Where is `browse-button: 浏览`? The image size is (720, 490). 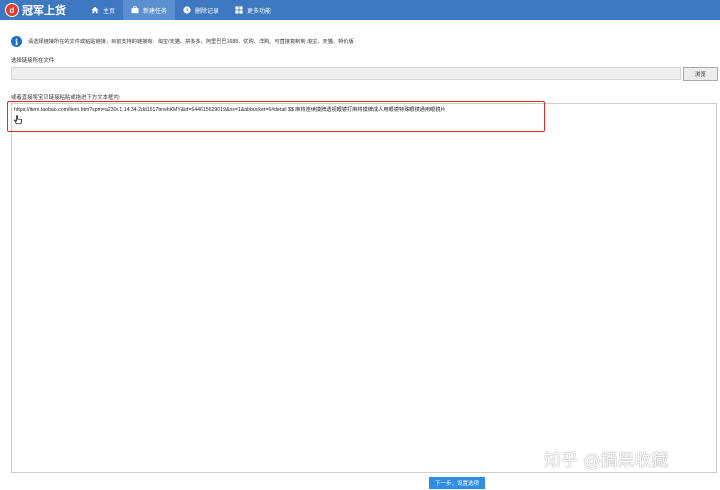
browse-button: 浏览 is located at coordinates (700, 74).